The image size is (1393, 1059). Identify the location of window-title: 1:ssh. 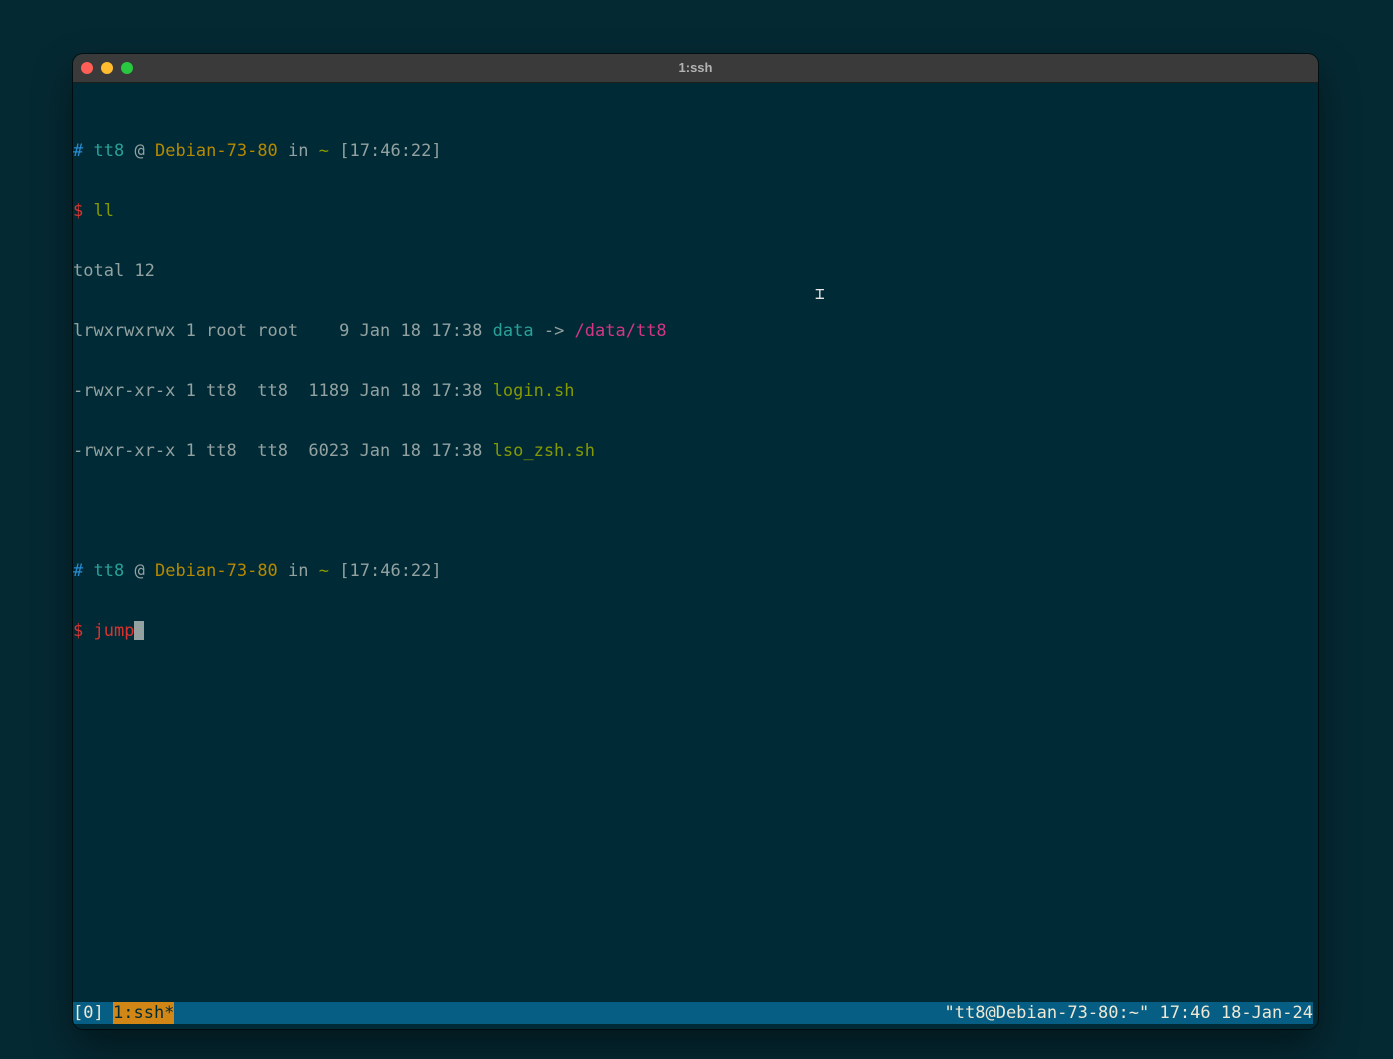
(695, 67).